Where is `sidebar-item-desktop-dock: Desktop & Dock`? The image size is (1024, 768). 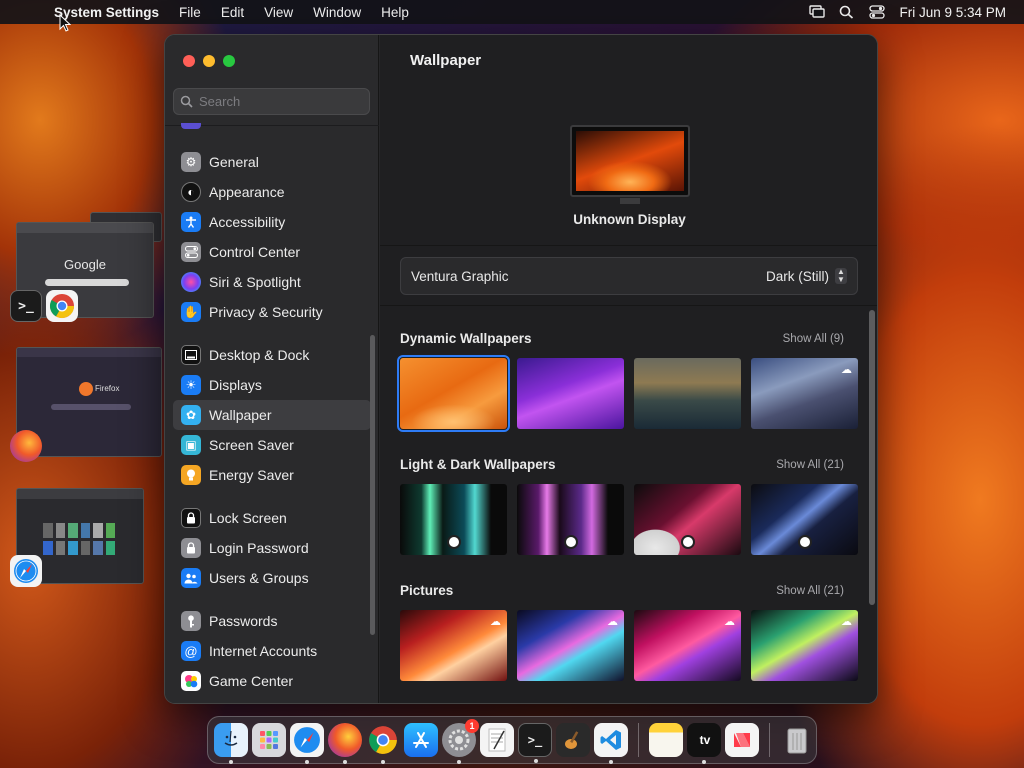
sidebar-item-desktop-dock: Desktop & Dock is located at coordinates (272, 355).